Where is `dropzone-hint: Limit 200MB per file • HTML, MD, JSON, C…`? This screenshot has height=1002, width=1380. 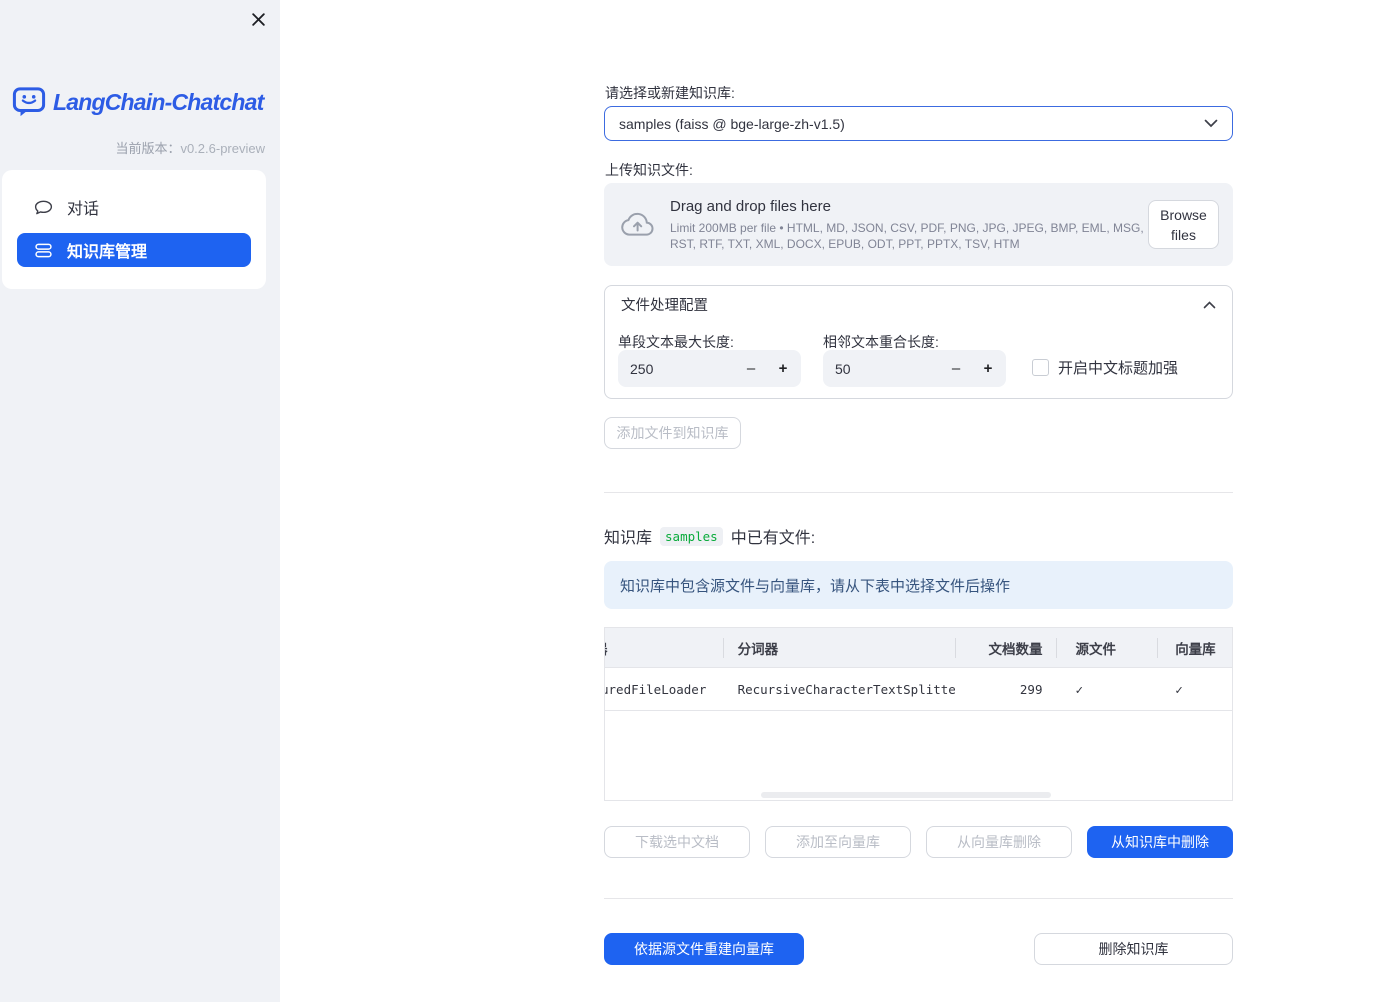 dropzone-hint: Limit 200MB per file • HTML, MD, JSON, C… is located at coordinates (907, 235).